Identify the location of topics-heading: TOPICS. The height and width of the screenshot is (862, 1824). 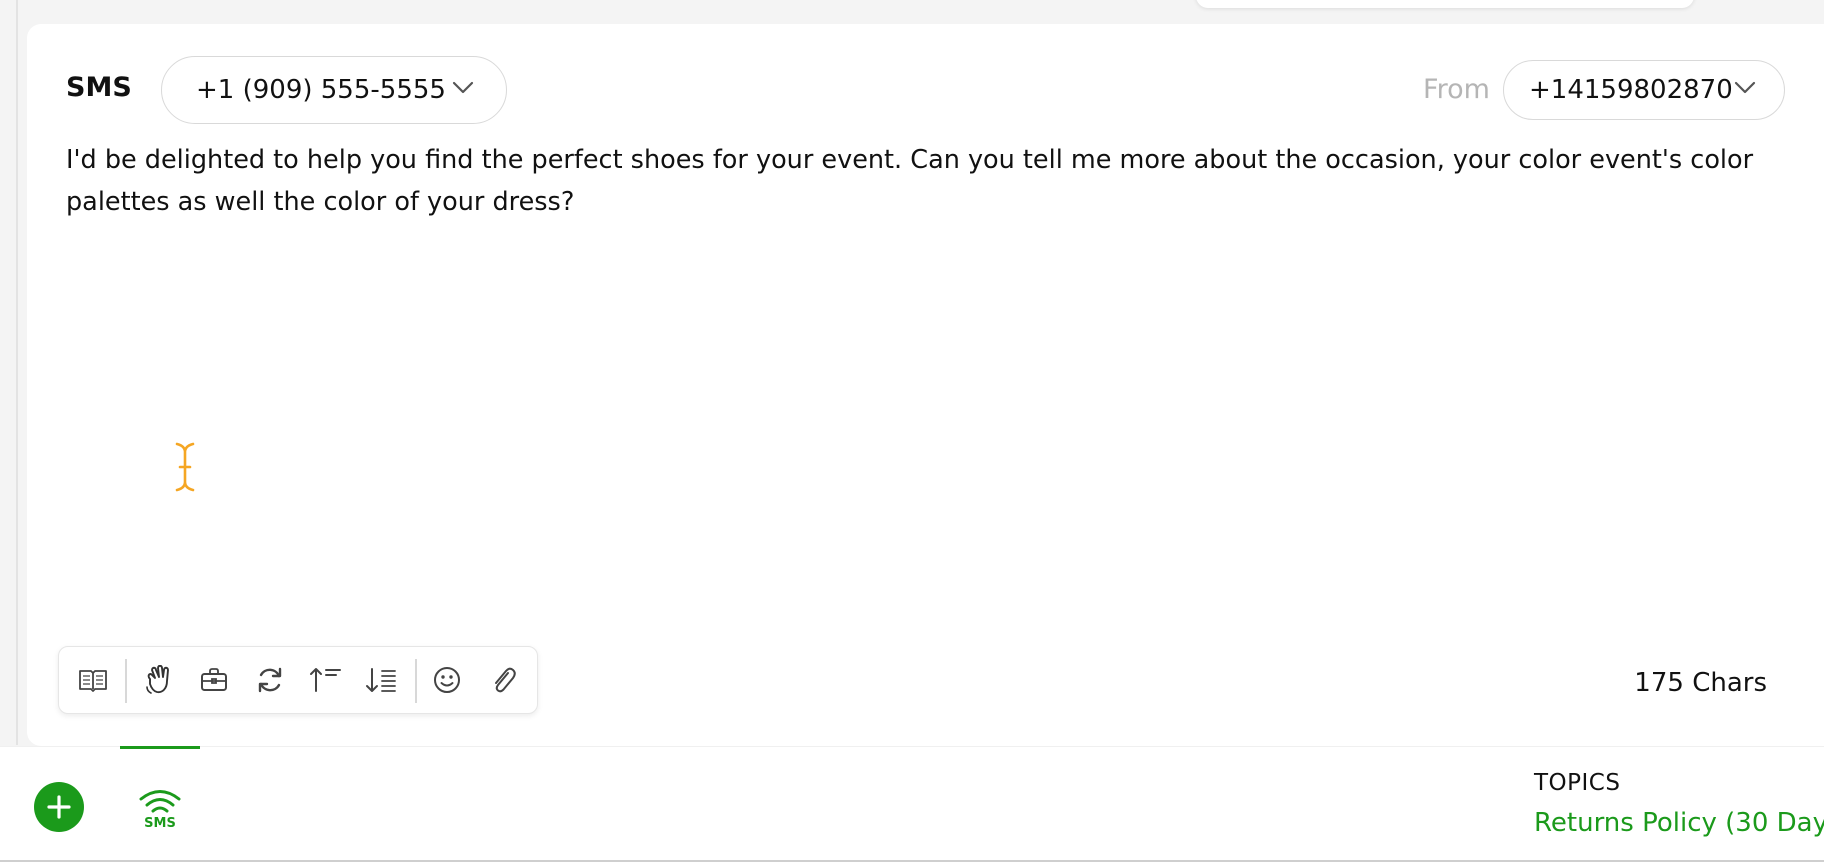
(1577, 783).